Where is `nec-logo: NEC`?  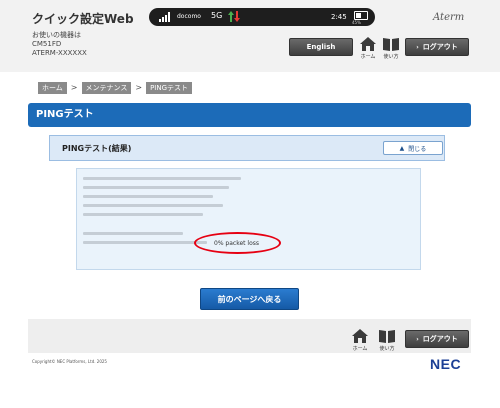 nec-logo: NEC is located at coordinates (446, 364).